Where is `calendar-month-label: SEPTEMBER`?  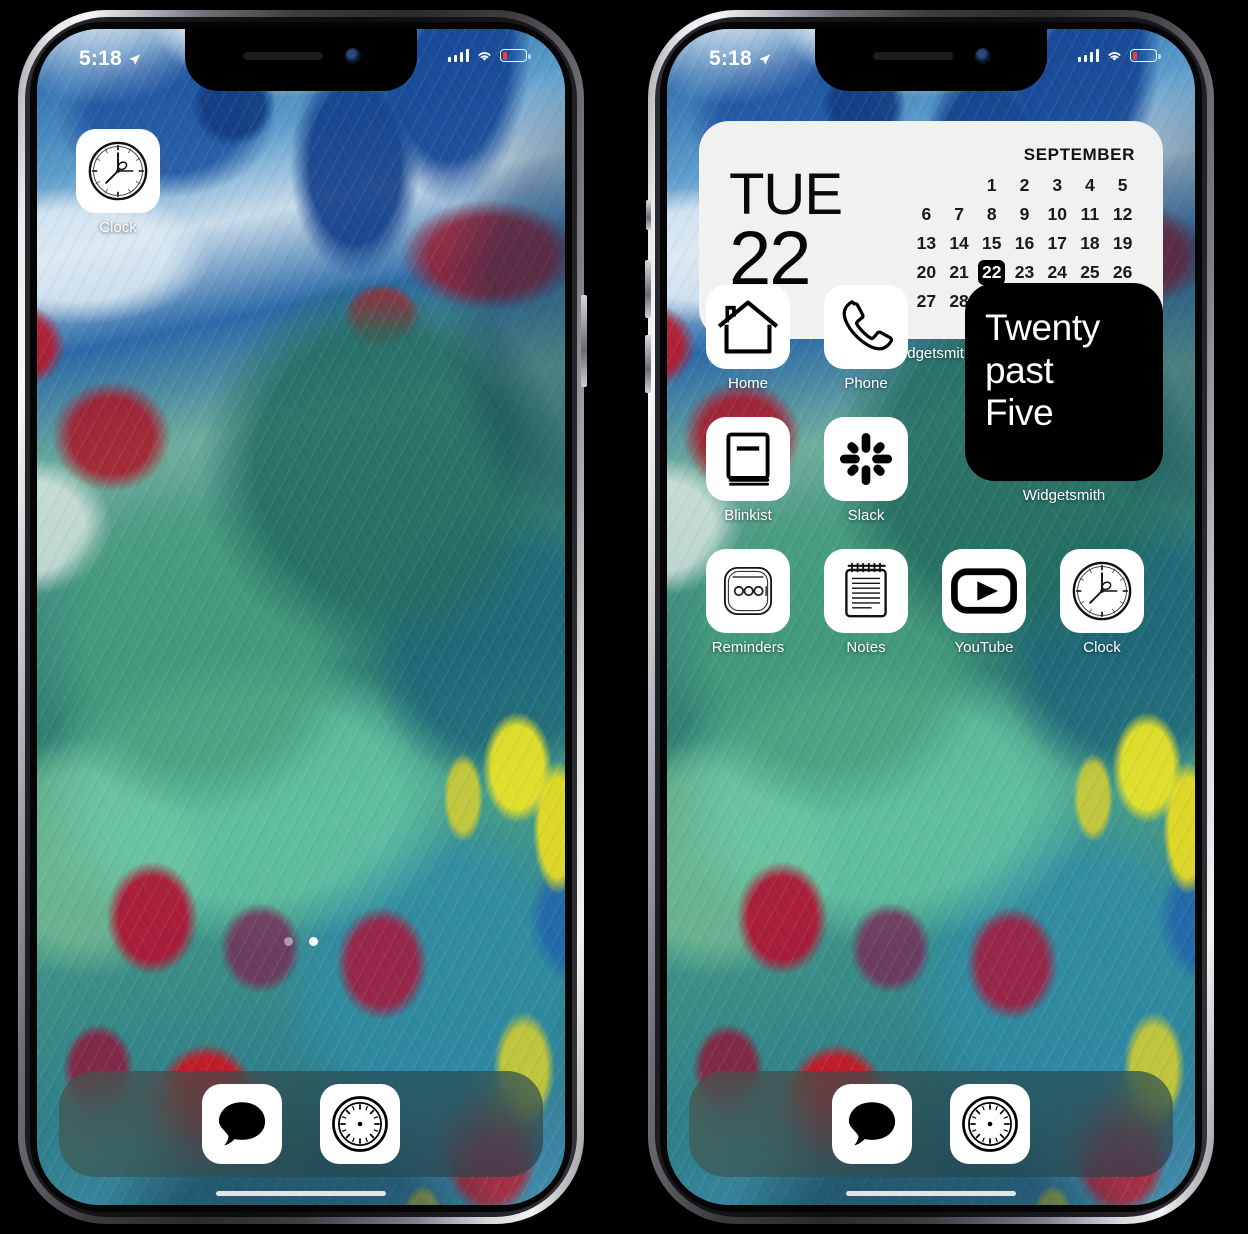 calendar-month-label: SEPTEMBER is located at coordinates (1079, 154).